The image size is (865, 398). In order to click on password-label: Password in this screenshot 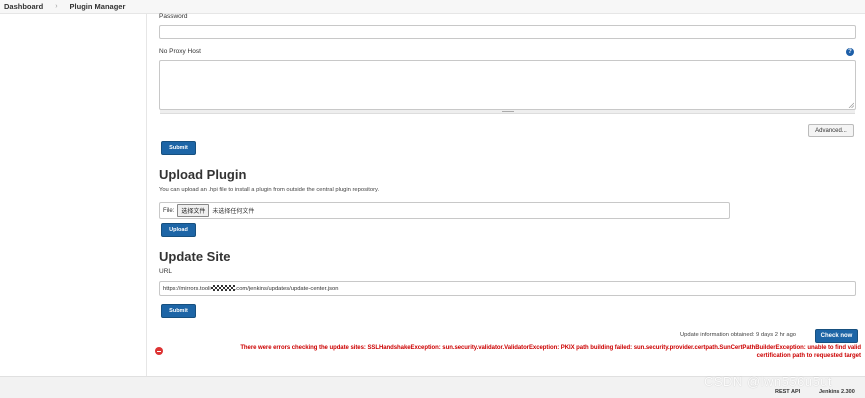, I will do `click(173, 16)`.